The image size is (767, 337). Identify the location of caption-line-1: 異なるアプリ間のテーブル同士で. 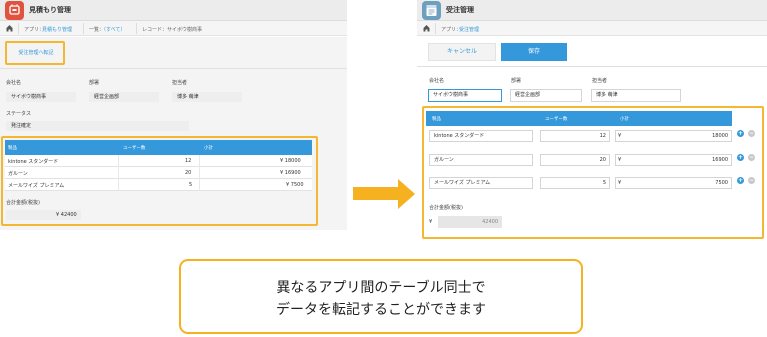
(381, 288).